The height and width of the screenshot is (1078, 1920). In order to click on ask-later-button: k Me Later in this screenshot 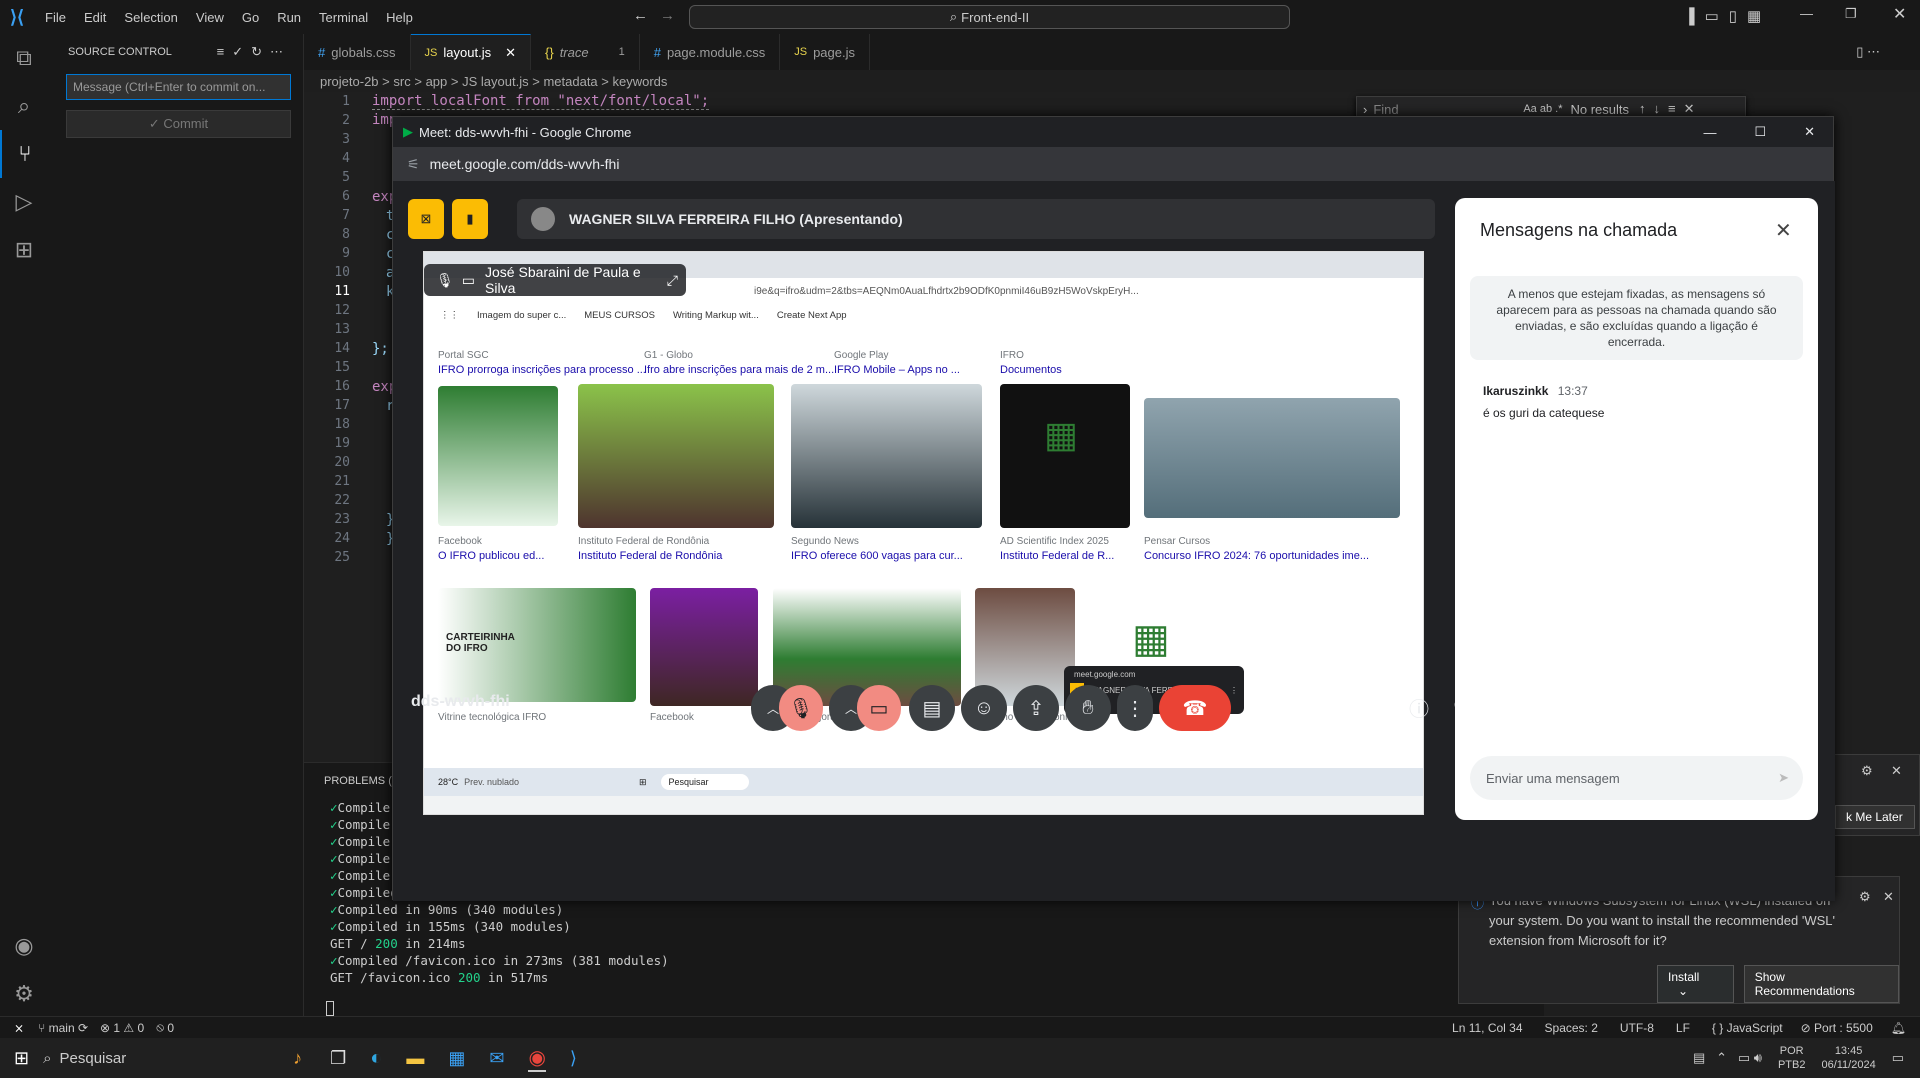, I will do `click(1875, 817)`.